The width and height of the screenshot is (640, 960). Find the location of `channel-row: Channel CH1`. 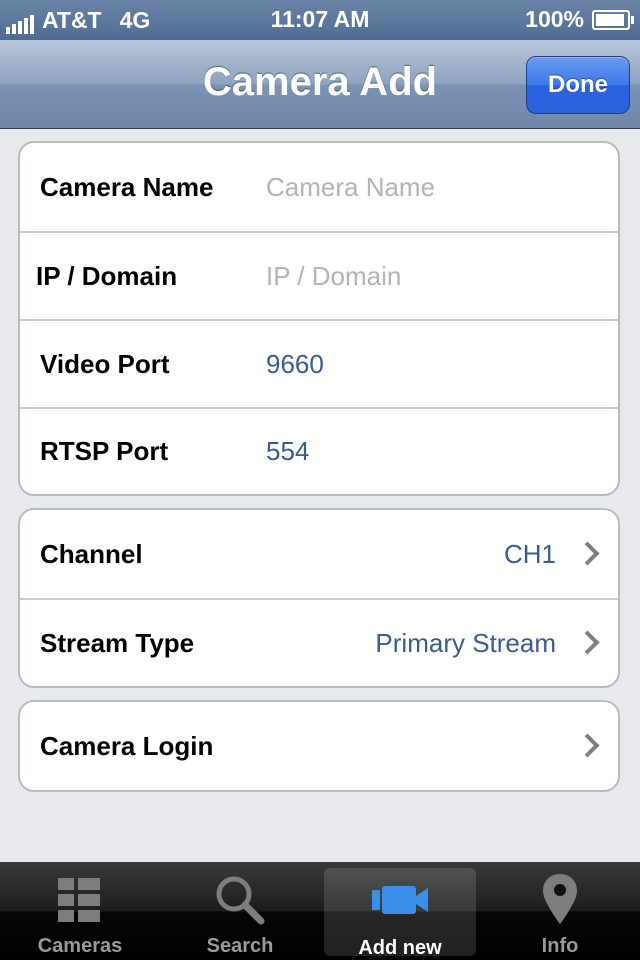

channel-row: Channel CH1 is located at coordinates (319, 555).